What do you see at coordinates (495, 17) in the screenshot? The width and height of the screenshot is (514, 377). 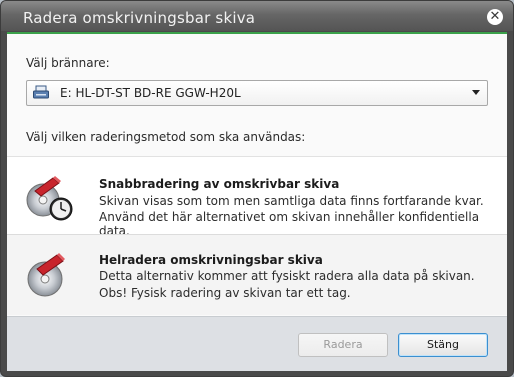 I see `close-icon: ✕` at bounding box center [495, 17].